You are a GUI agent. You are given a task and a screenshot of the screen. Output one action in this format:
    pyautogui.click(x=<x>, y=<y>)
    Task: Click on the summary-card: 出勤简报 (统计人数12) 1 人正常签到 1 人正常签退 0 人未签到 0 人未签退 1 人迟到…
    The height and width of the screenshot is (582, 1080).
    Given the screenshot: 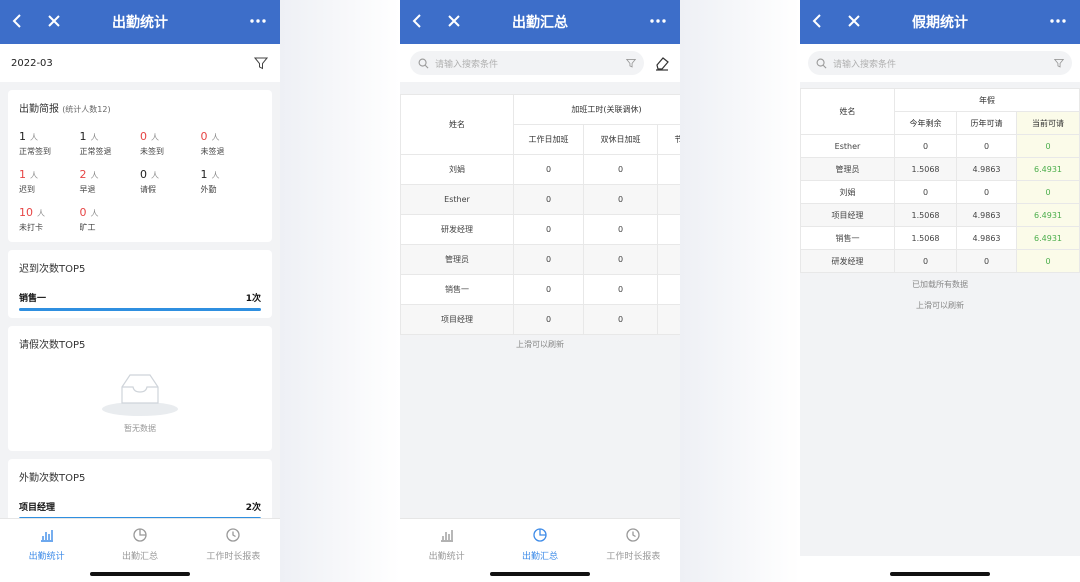 What is the action you would take?
    pyautogui.click(x=140, y=166)
    